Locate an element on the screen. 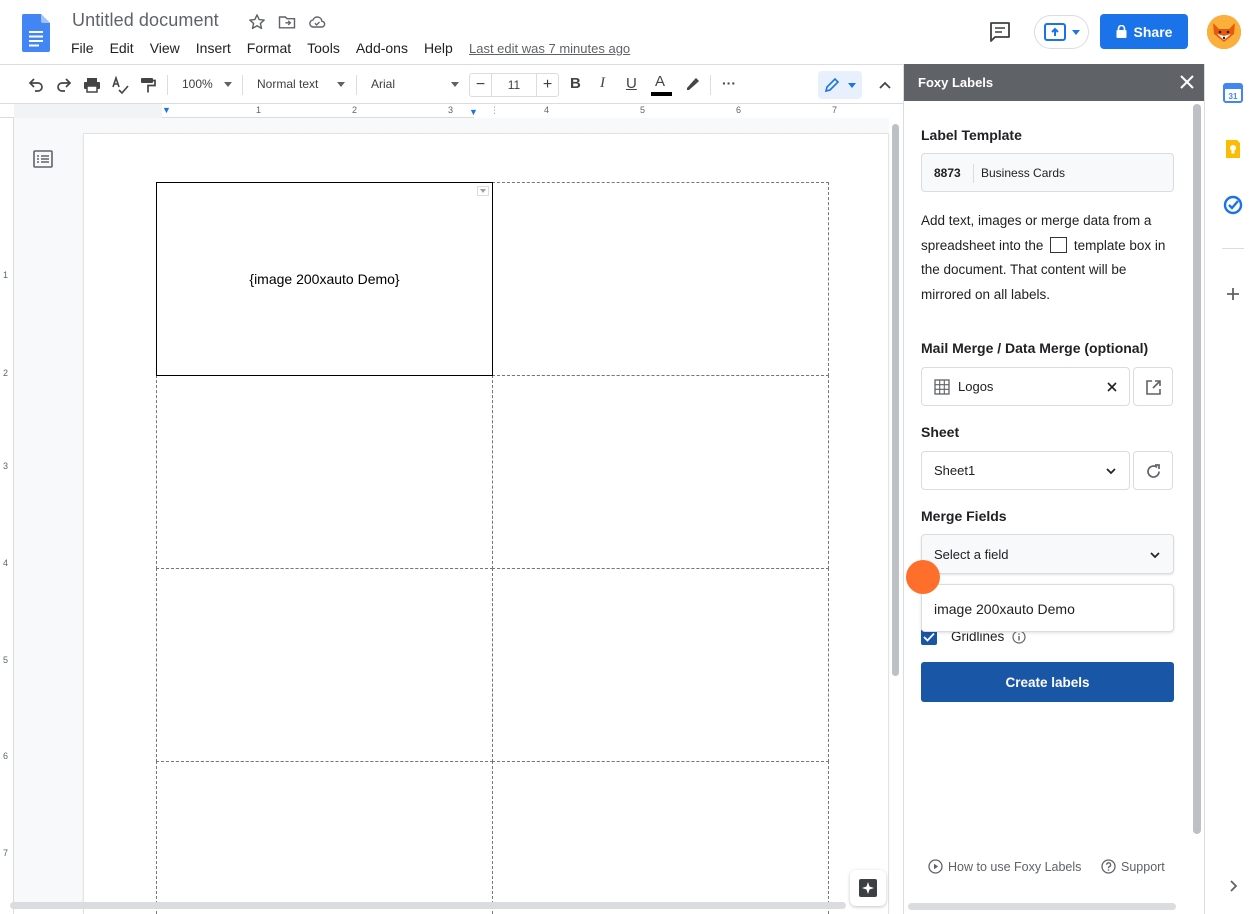 This screenshot has width=1260, height=914. underline-button: U is located at coordinates (631, 83).